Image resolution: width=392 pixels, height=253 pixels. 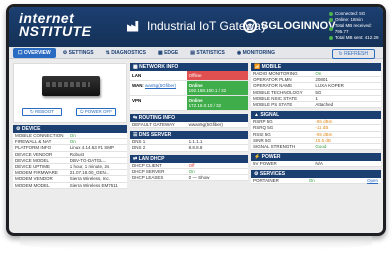 What do you see at coordinates (139, 142) in the screenshot?
I see `row-key: DNS 1` at bounding box center [139, 142].